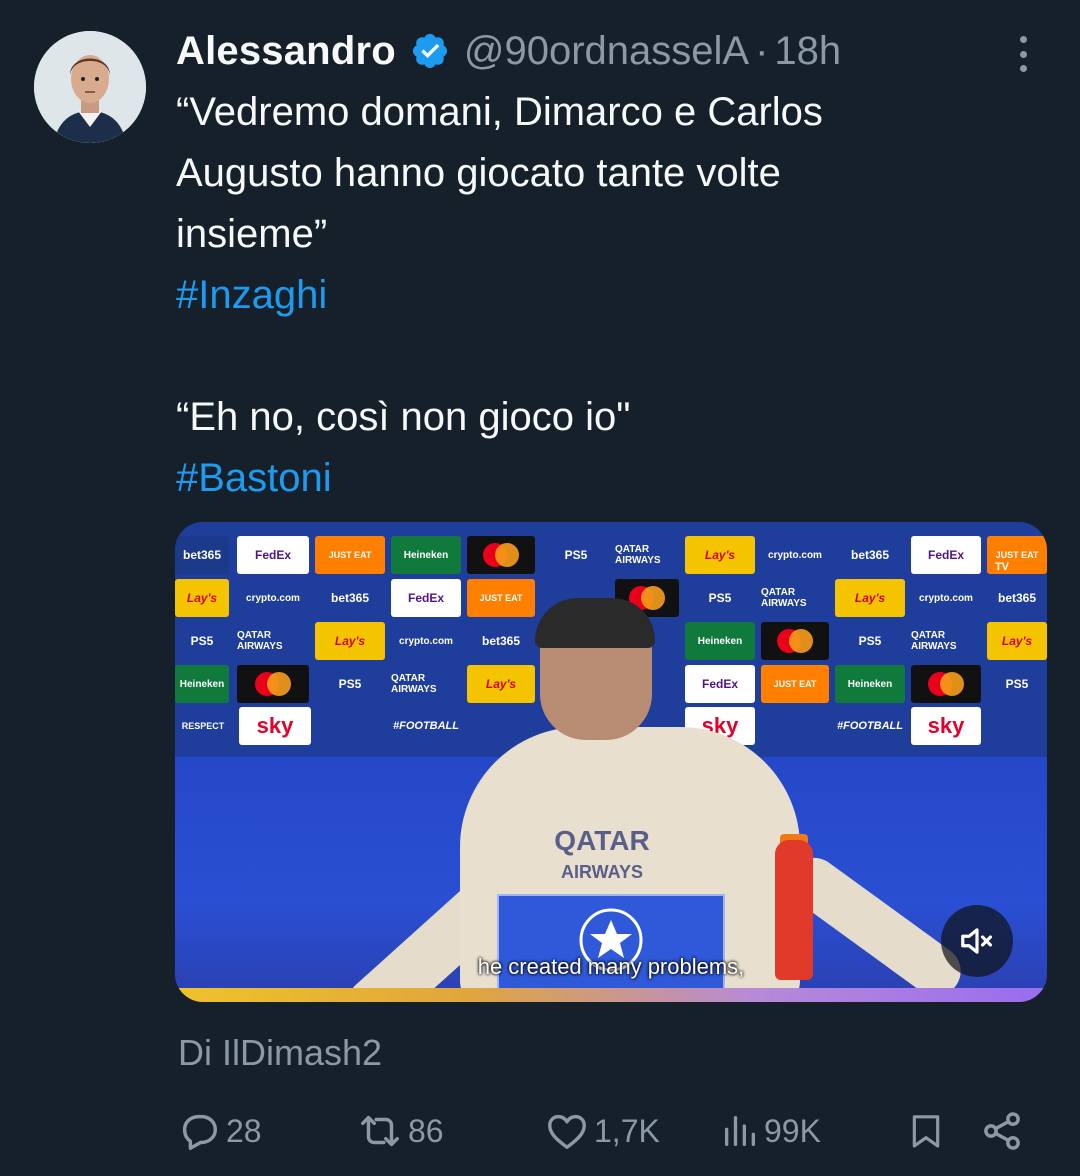  What do you see at coordinates (252, 234) in the screenshot?
I see `tweet-text-line: insieme”` at bounding box center [252, 234].